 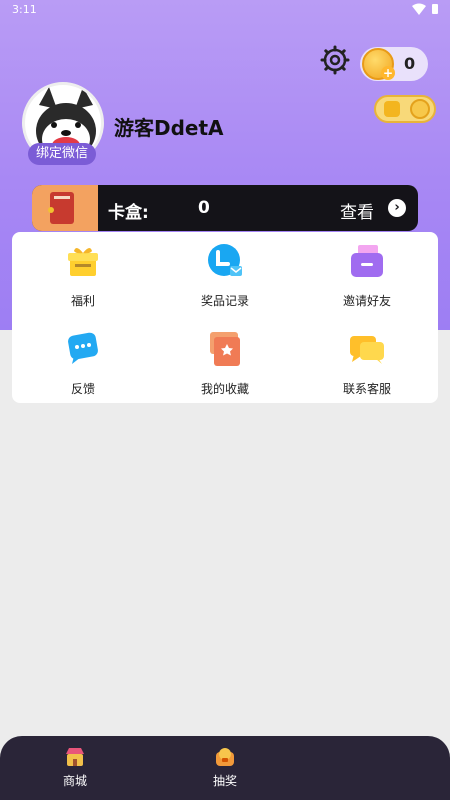 I want to click on plus-icon: +, so click(x=388, y=73).